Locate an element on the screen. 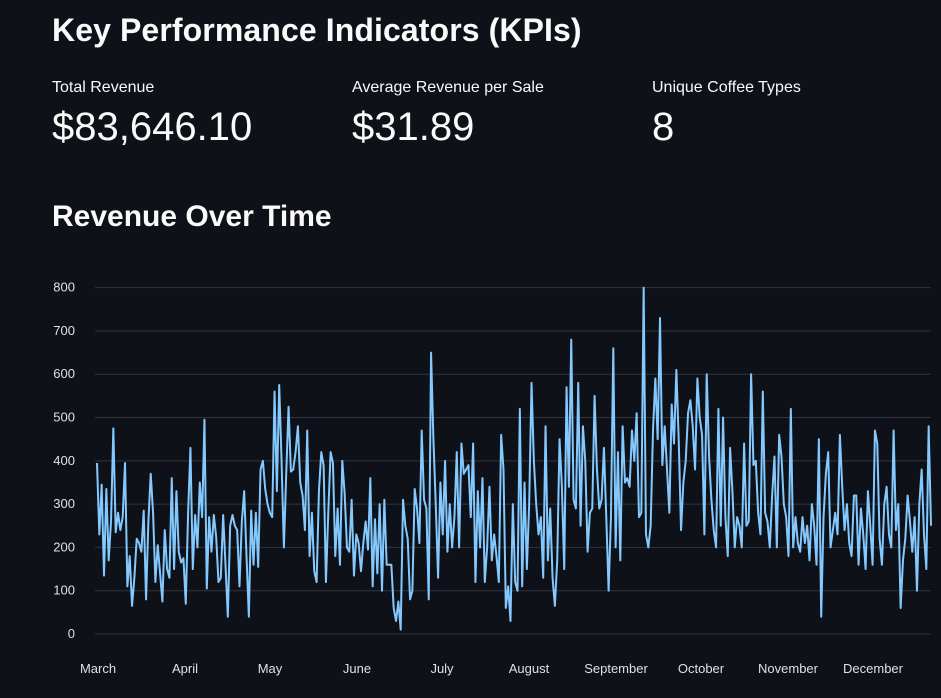 Image resolution: width=941 pixels, height=698 pixels. x-tick-label: August is located at coordinates (529, 668).